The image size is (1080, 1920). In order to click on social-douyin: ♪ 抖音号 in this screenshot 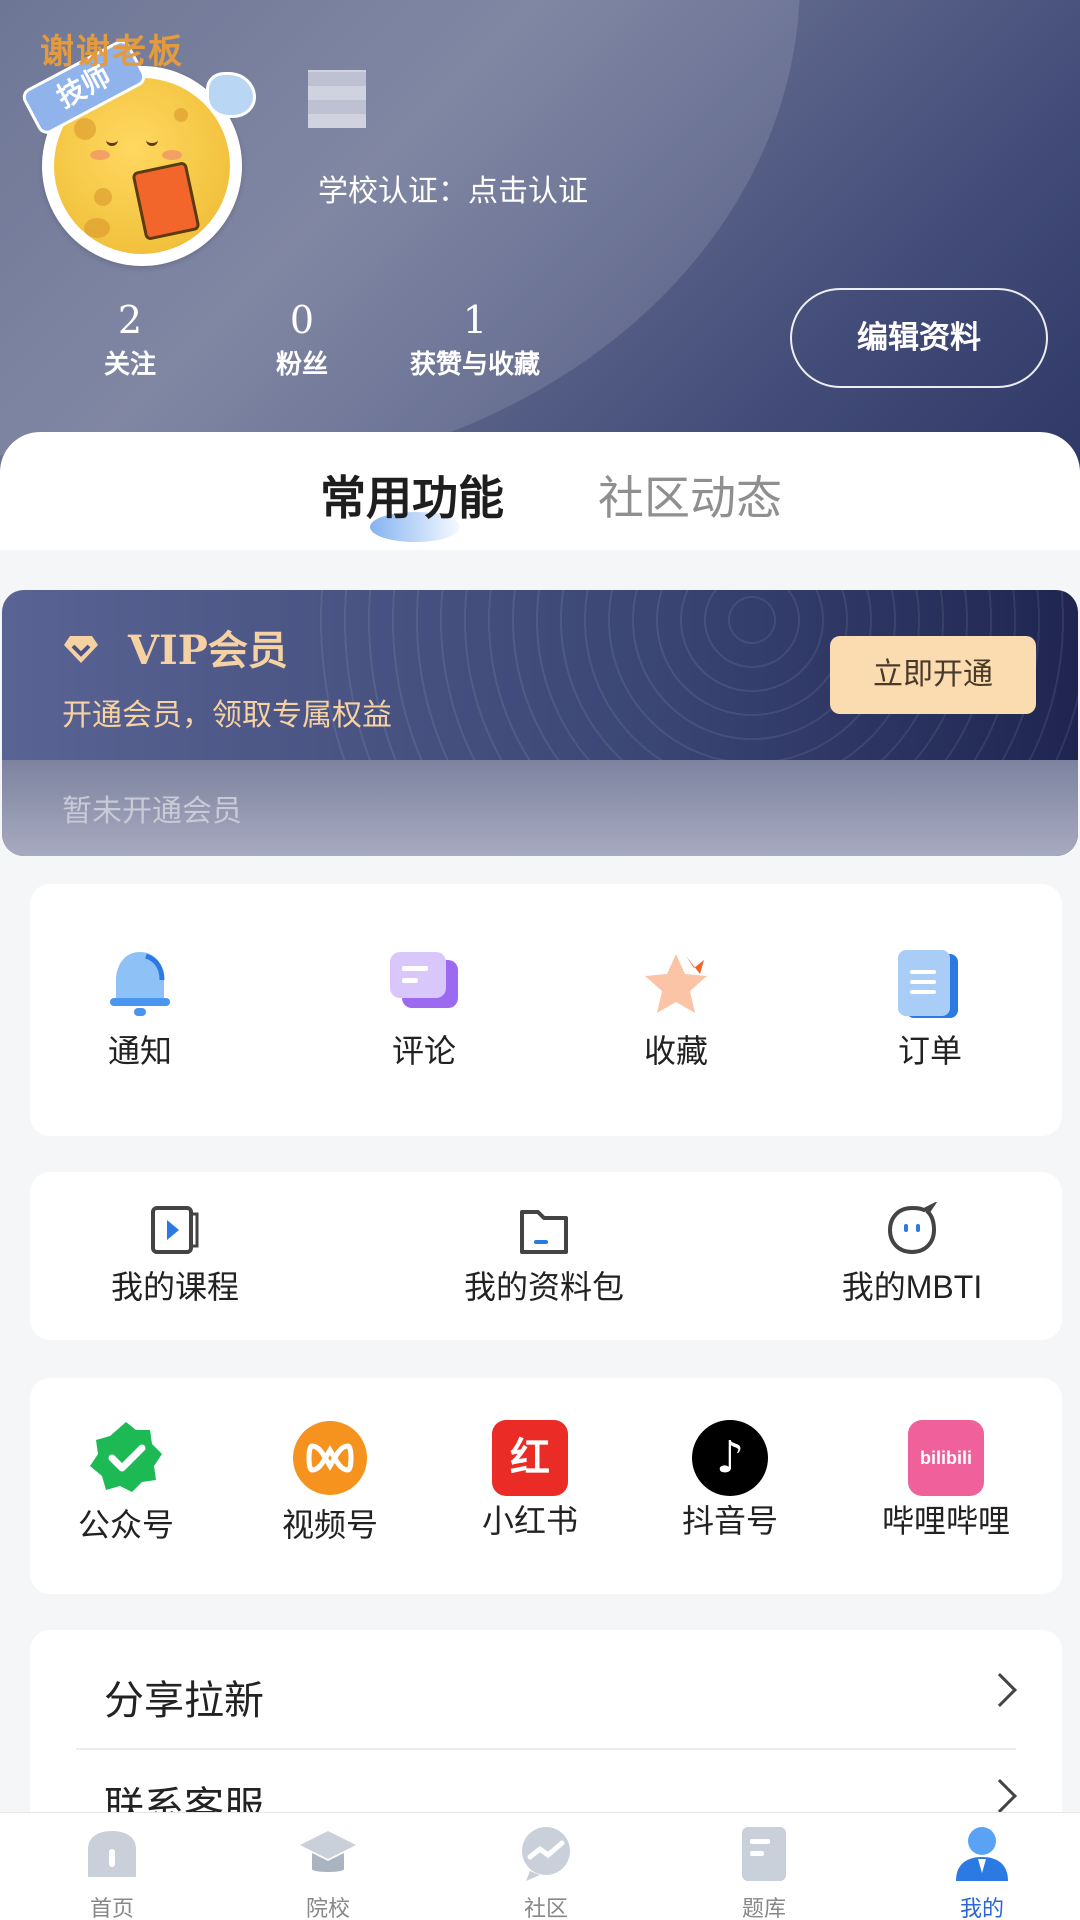, I will do `click(730, 1481)`.